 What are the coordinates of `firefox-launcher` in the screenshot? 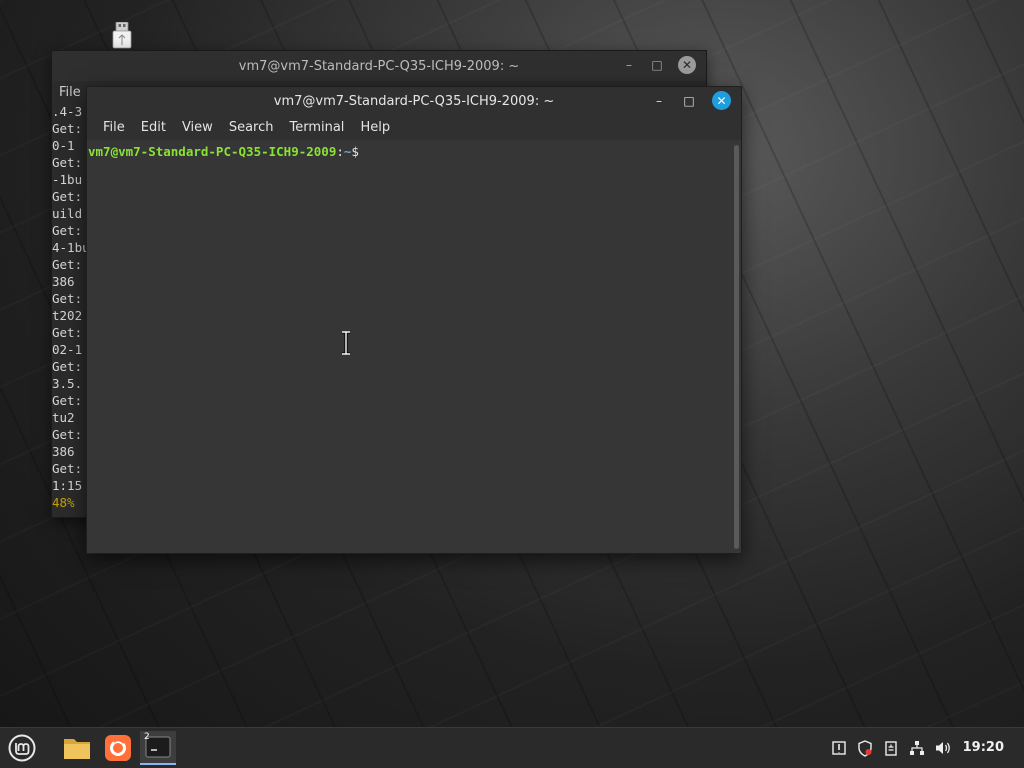 It's located at (118, 748).